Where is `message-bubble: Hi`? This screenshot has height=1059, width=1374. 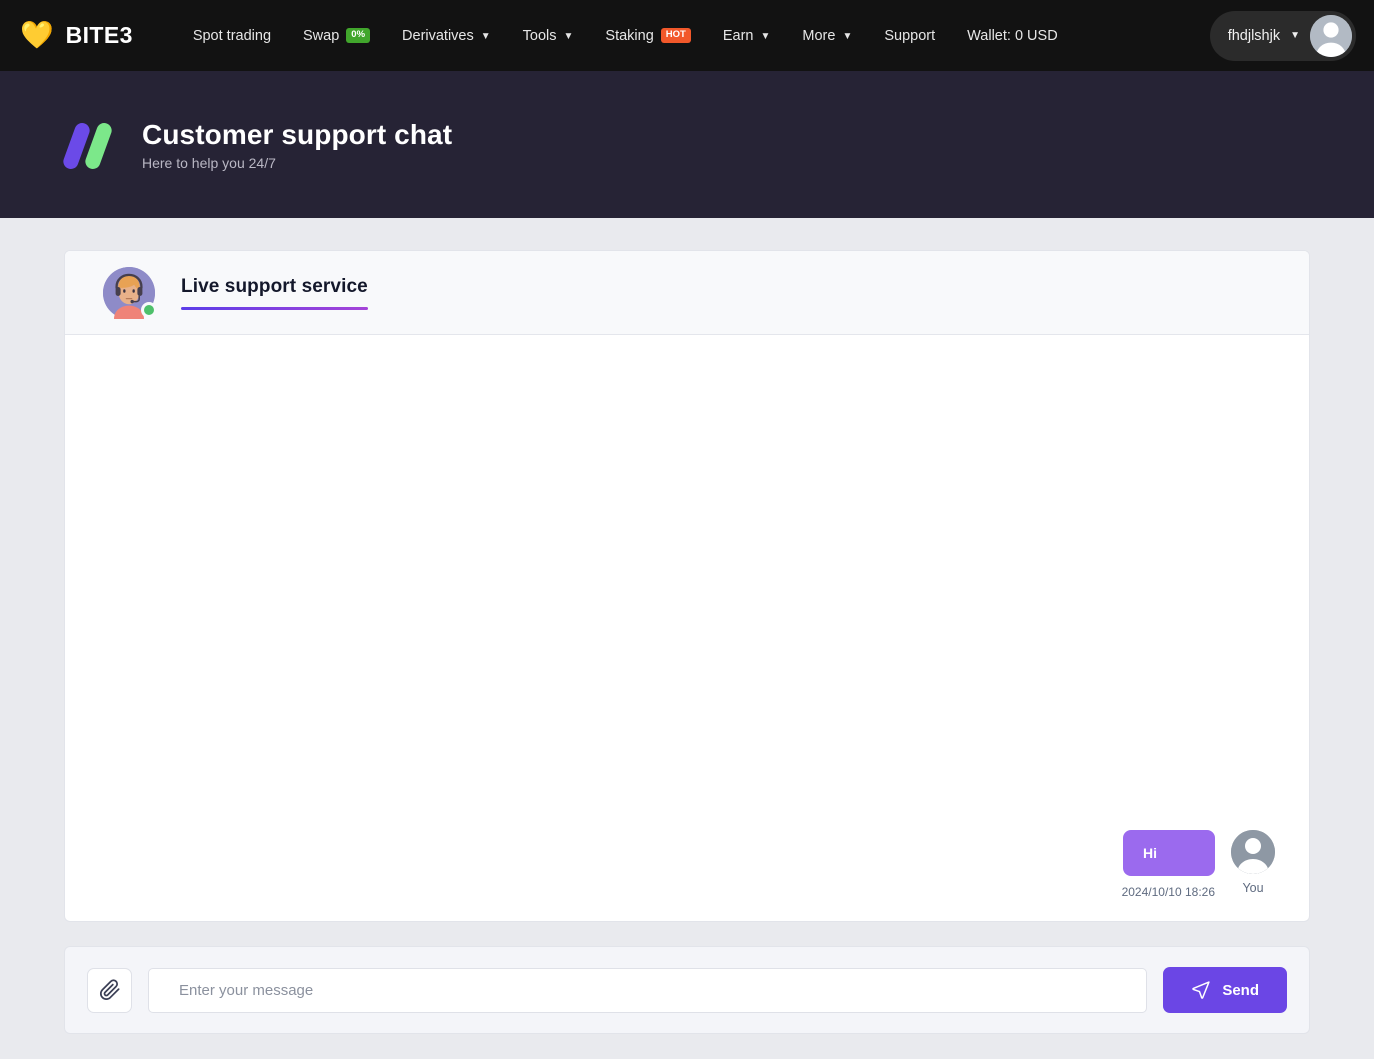 message-bubble: Hi is located at coordinates (1169, 852).